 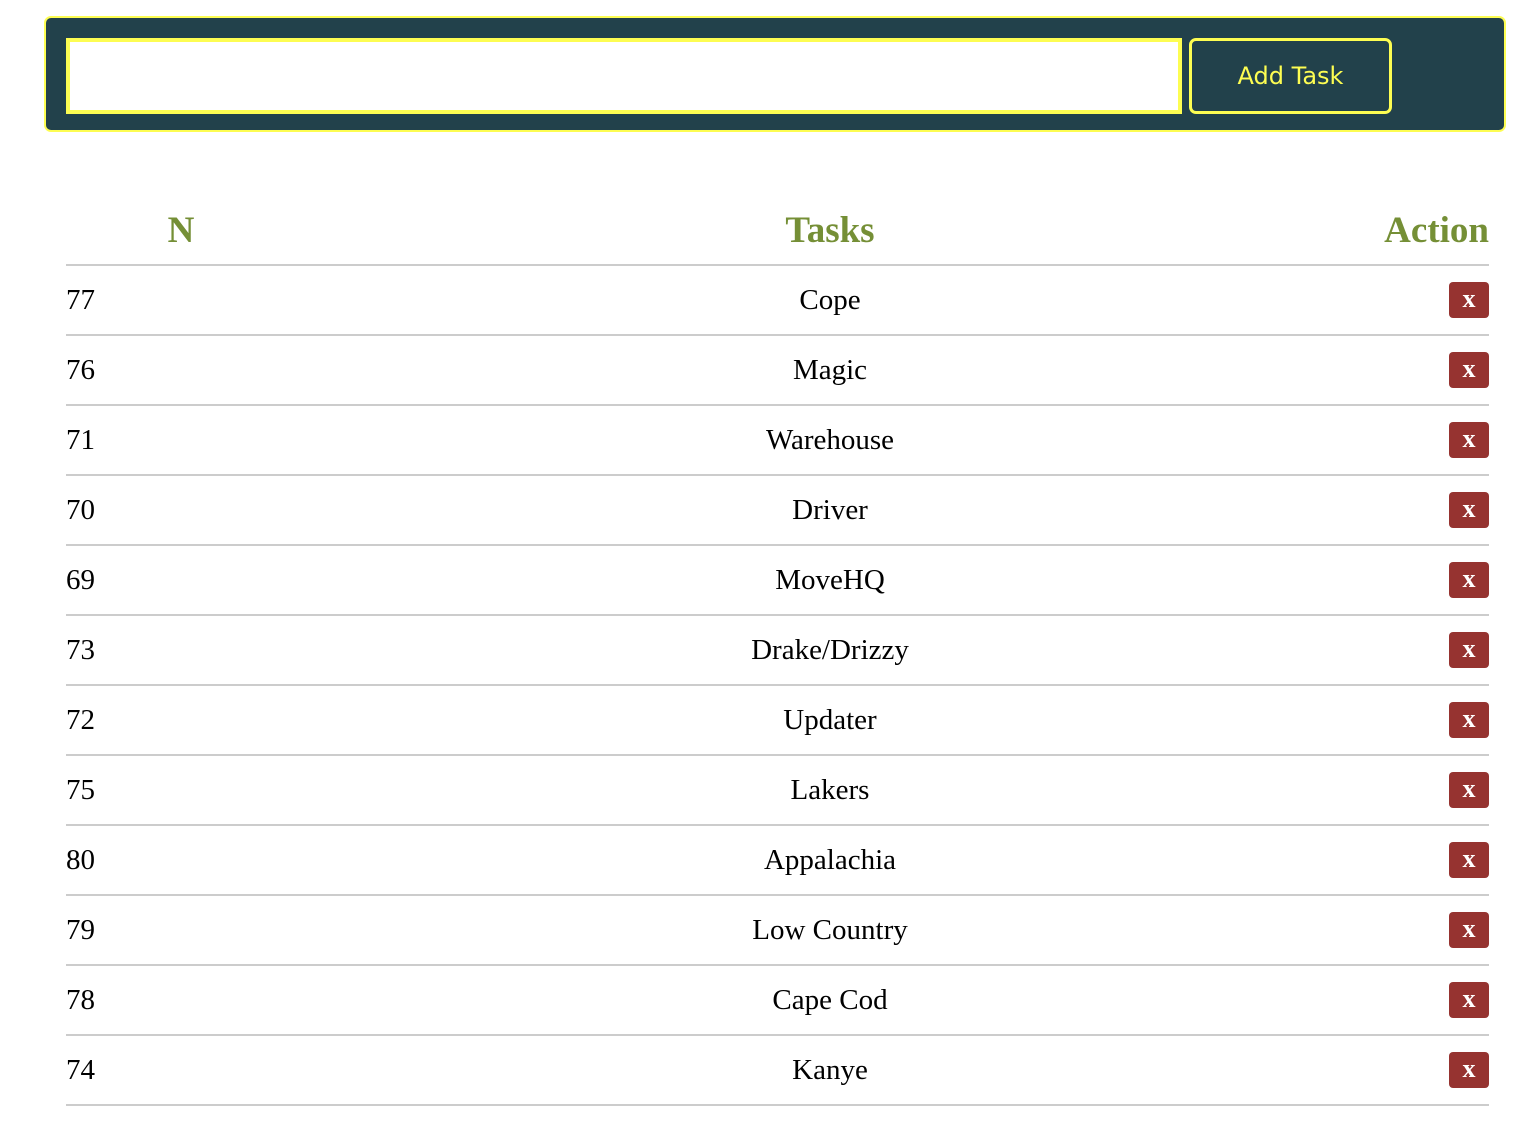 What do you see at coordinates (1290, 76) in the screenshot?
I see `add-task-button: Add Task` at bounding box center [1290, 76].